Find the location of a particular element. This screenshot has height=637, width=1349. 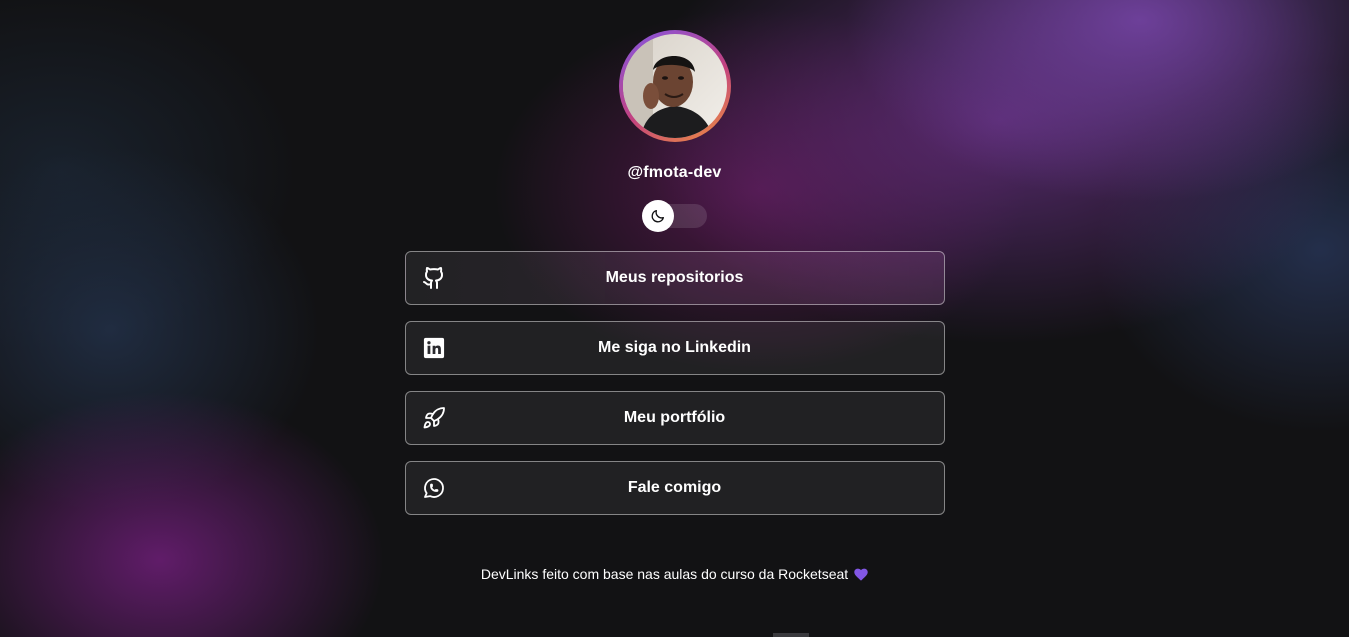

link-portfolio-label: Meu portfólio is located at coordinates (674, 417).